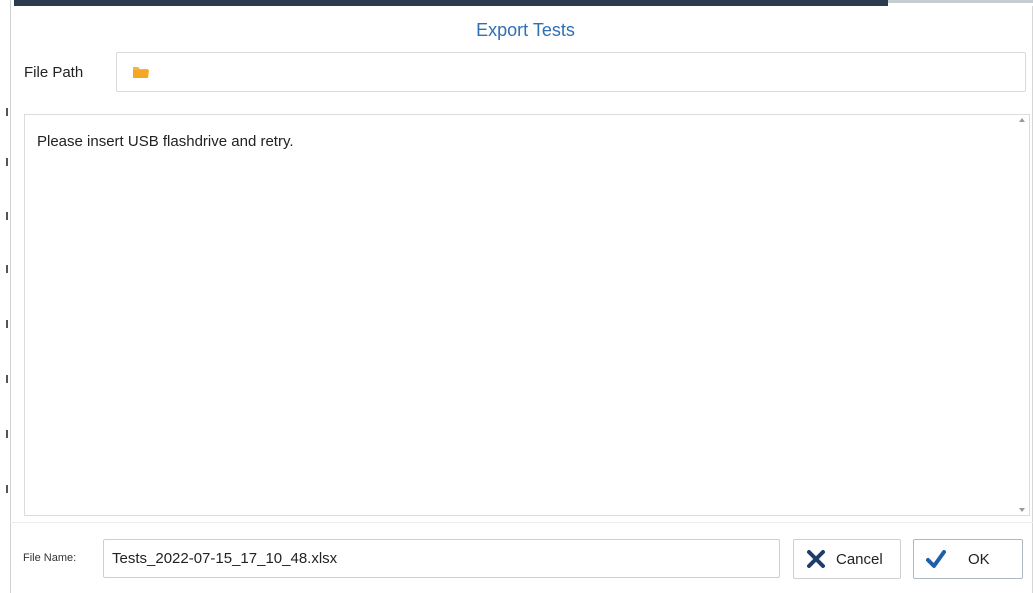  Describe the element at coordinates (5, 296) in the screenshot. I see `background-window-edge` at that location.